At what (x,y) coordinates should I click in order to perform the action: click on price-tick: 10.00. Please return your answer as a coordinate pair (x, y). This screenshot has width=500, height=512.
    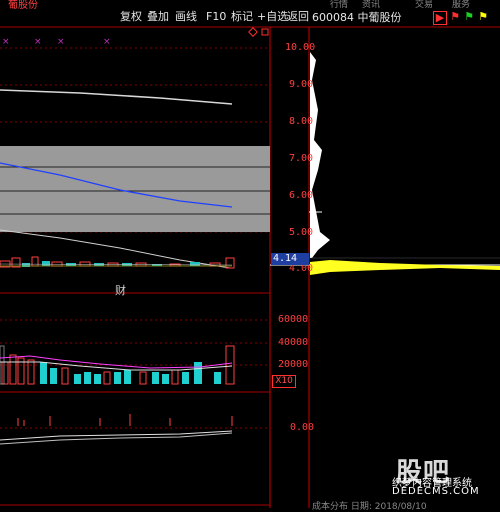
    Looking at the image, I should click on (300, 47).